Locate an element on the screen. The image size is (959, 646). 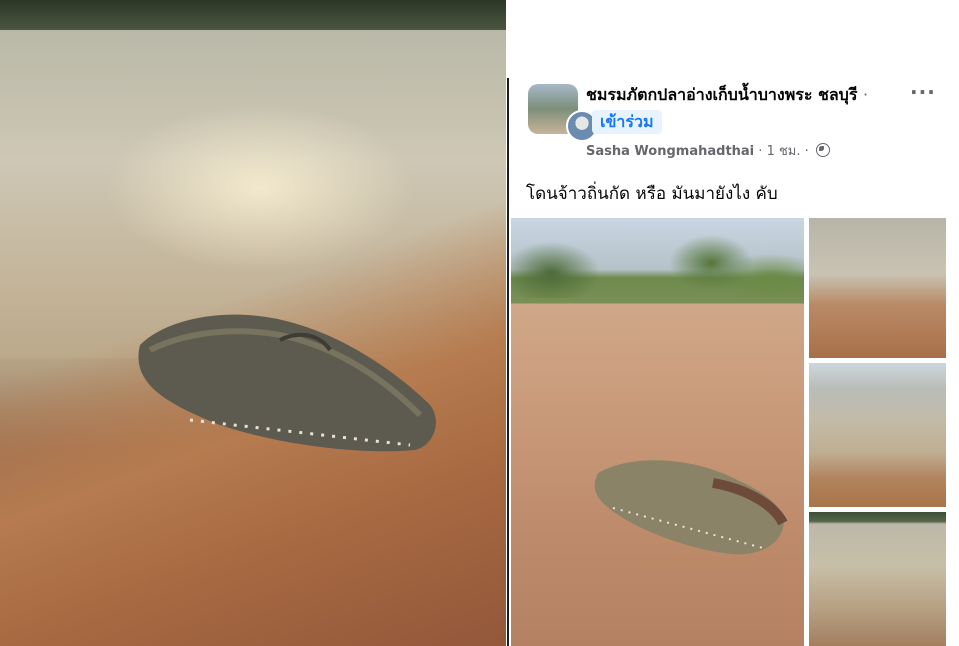
more-options-button: ··· is located at coordinates (923, 92).